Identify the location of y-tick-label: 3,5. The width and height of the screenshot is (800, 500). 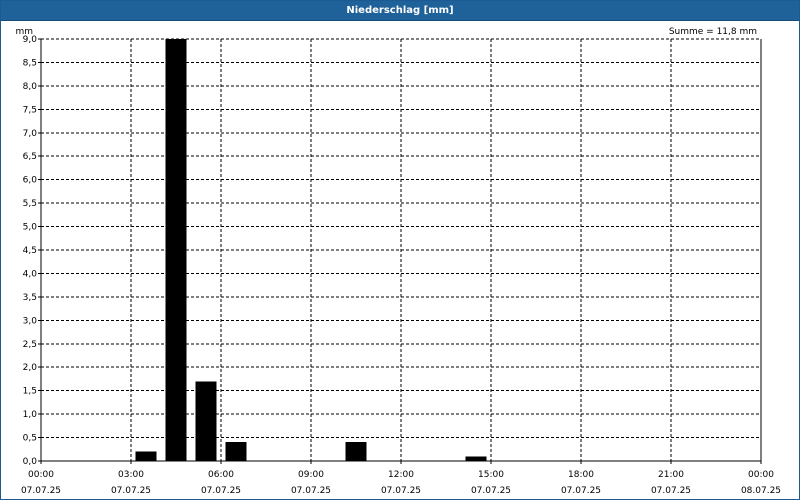
(30, 298).